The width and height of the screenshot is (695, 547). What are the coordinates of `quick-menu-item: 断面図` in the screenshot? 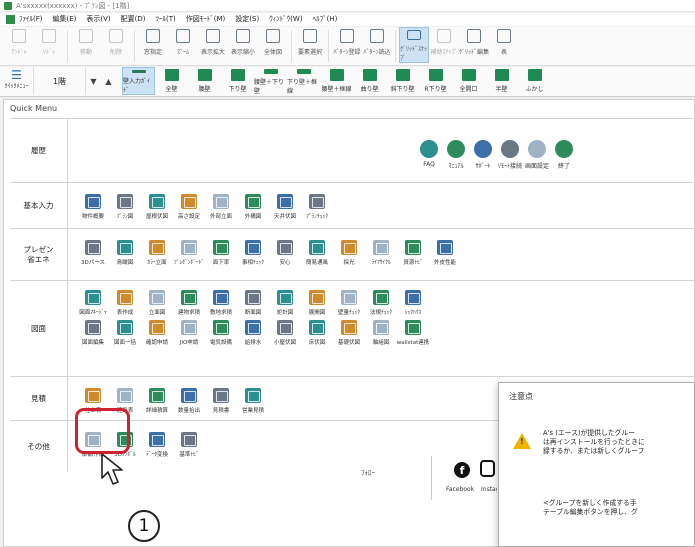 It's located at (253, 302).